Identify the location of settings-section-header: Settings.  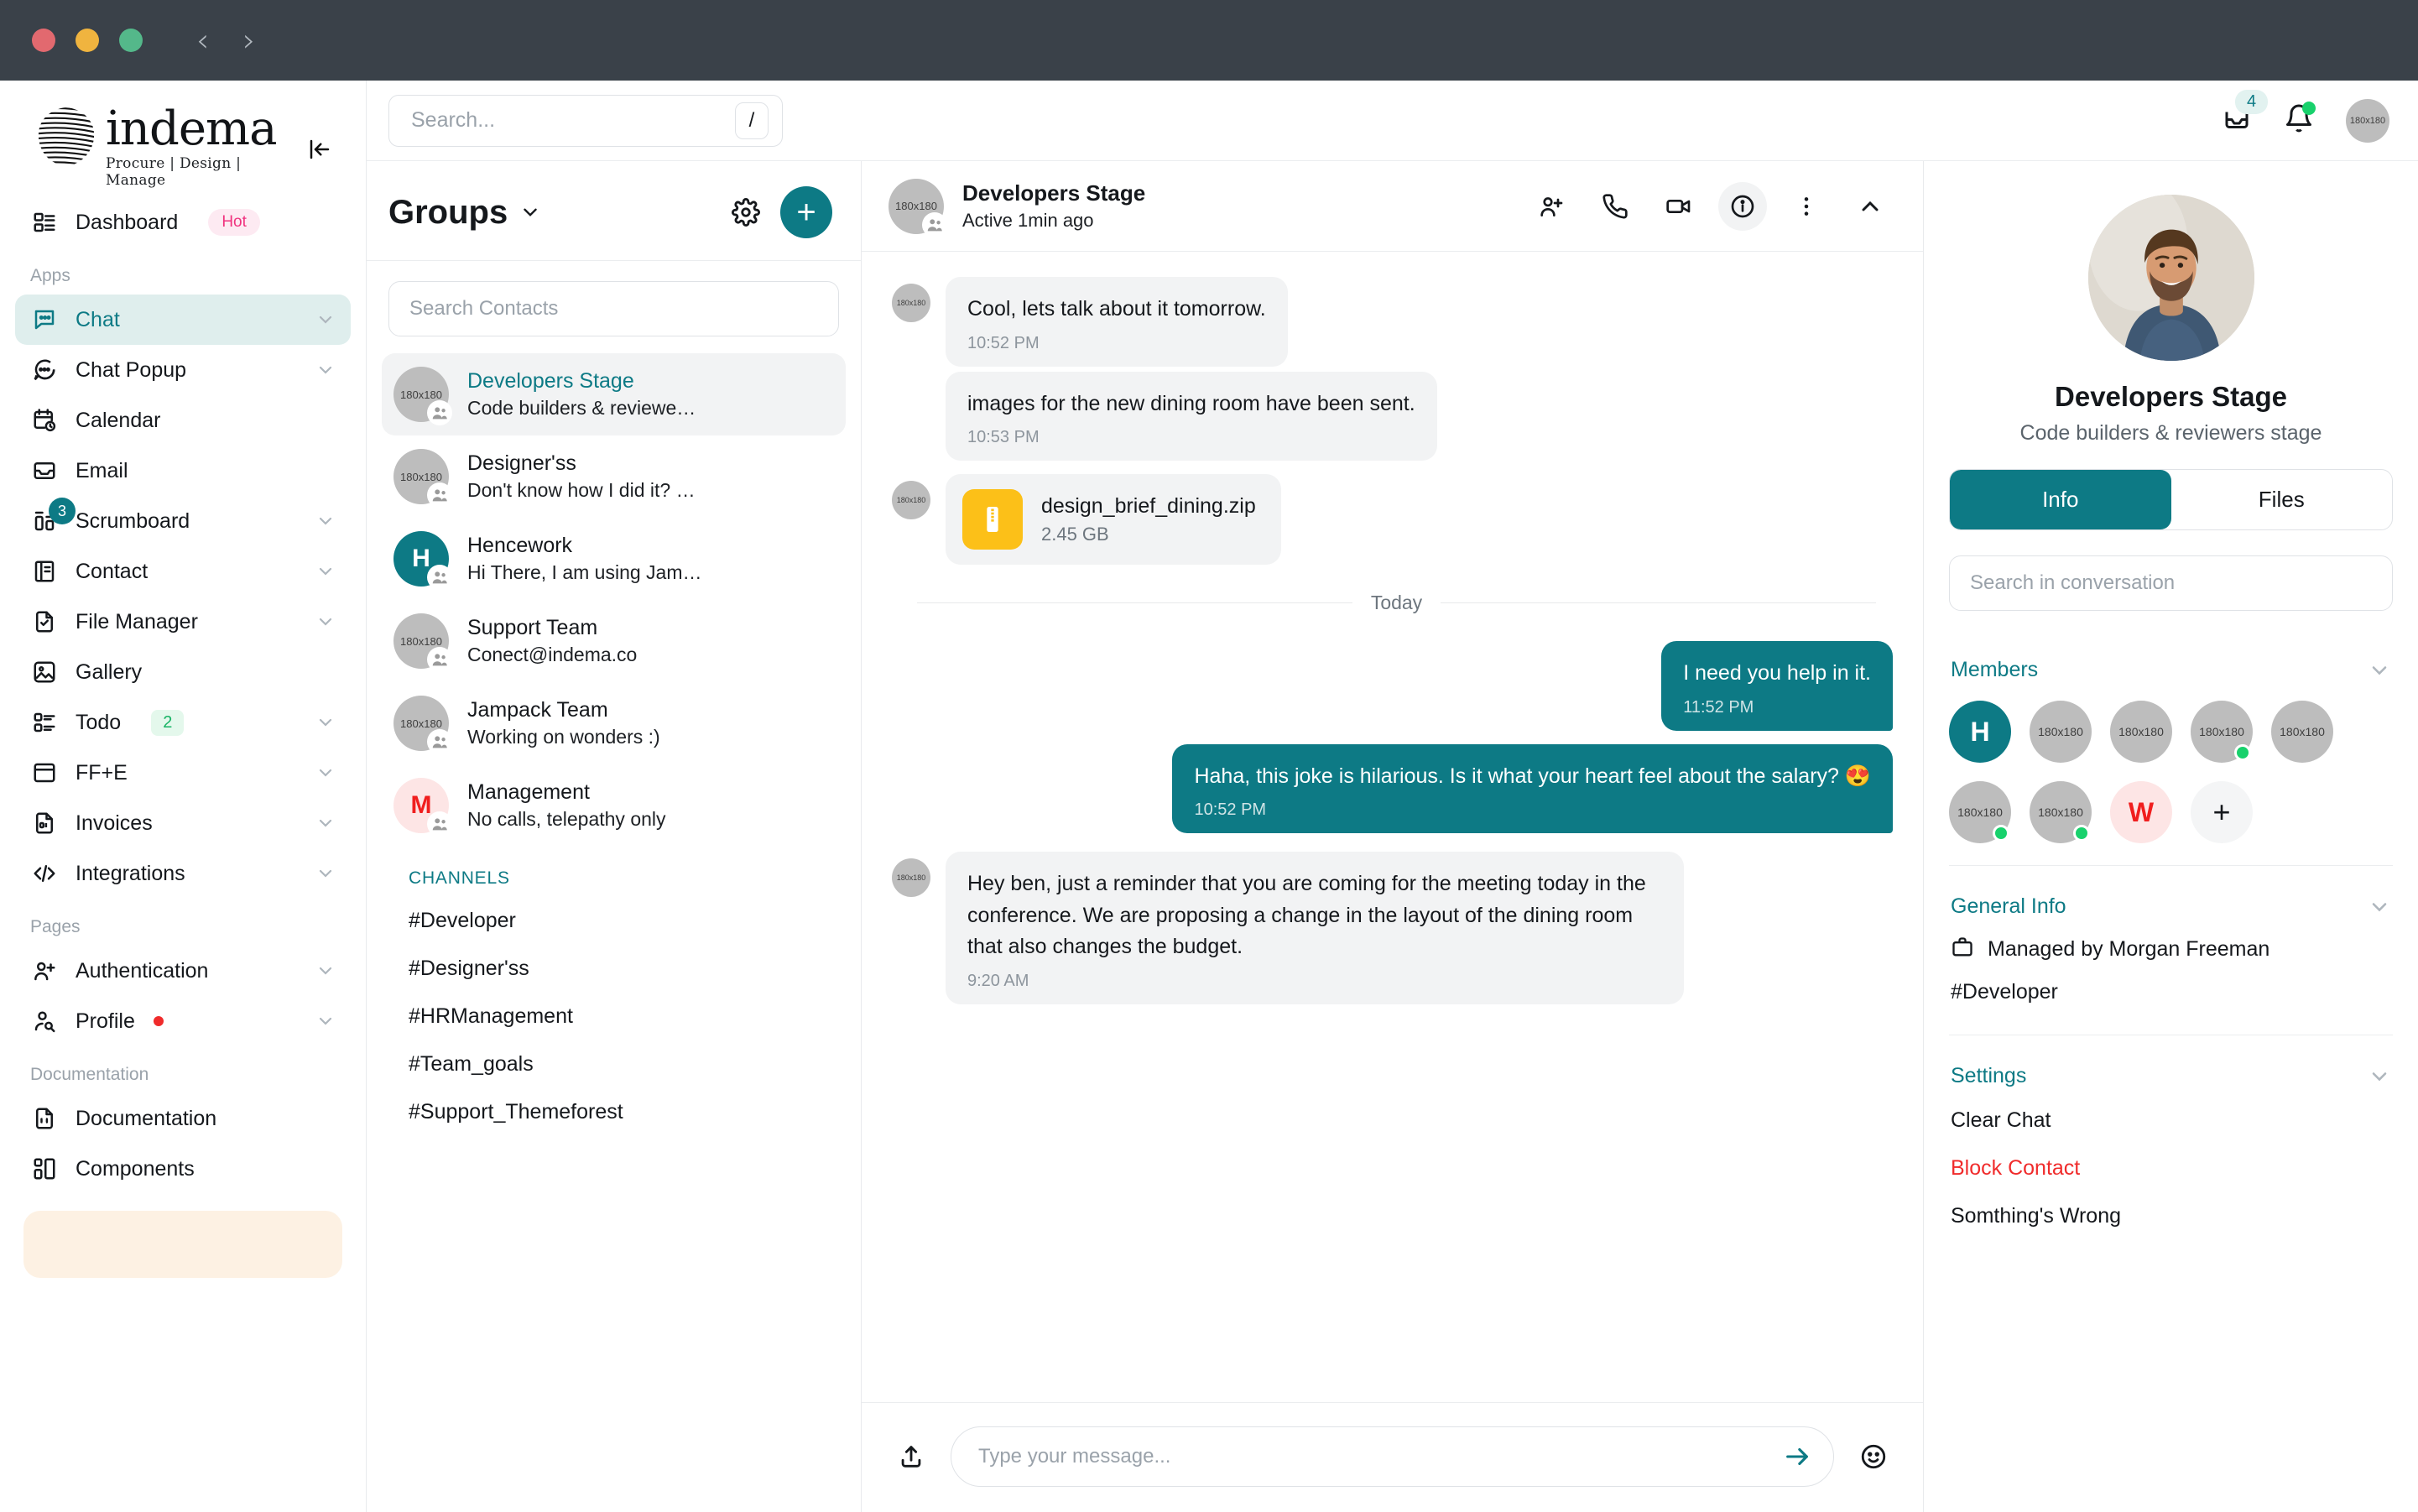
(2171, 1066).